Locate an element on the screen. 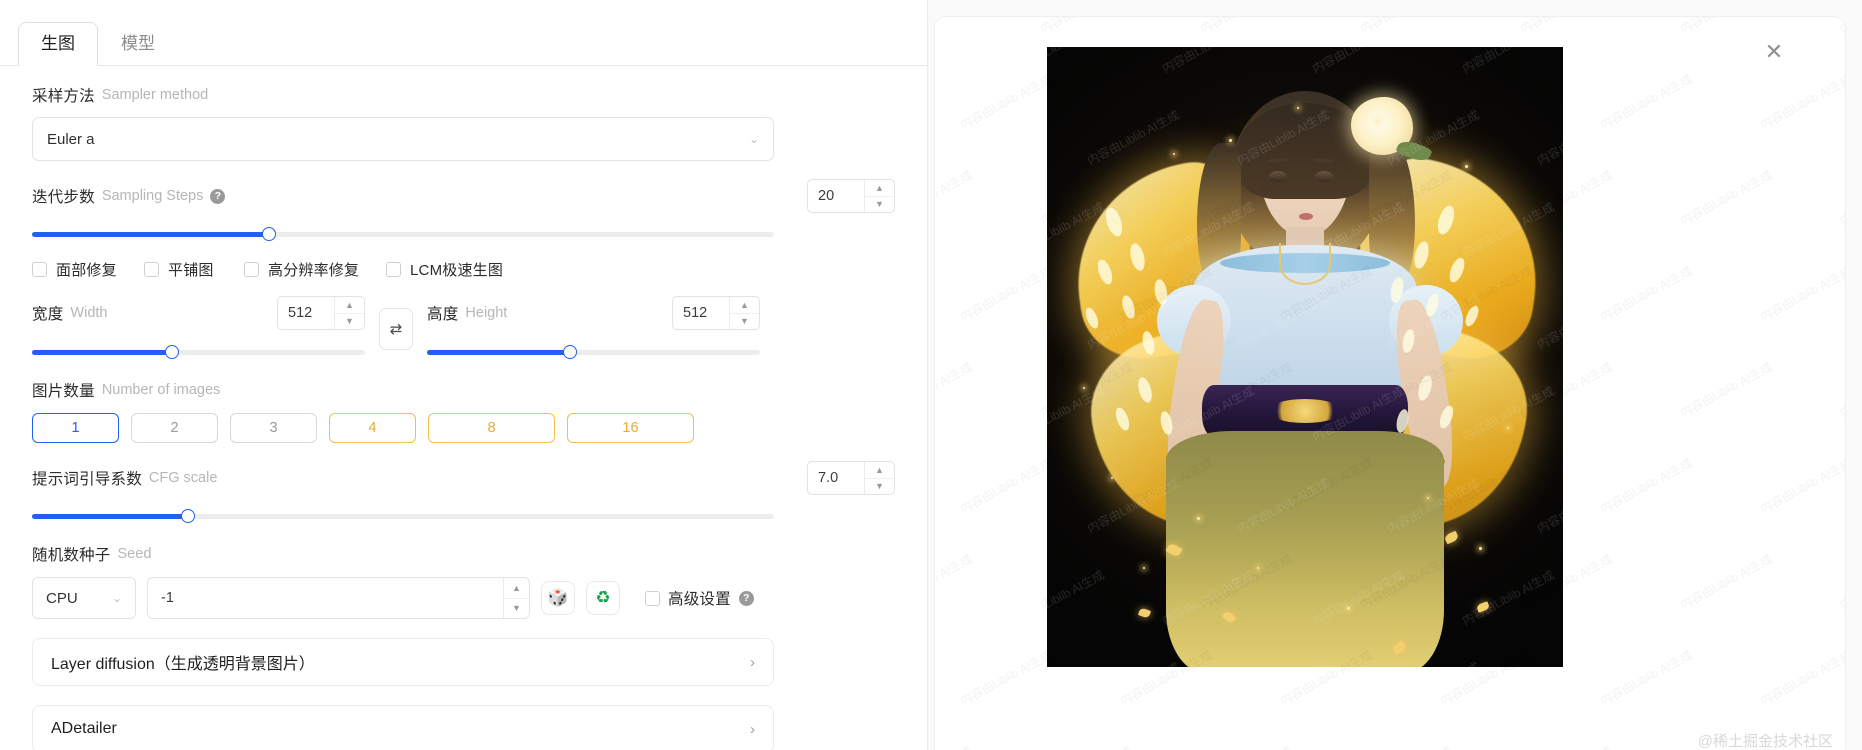 Image resolution: width=1862 pixels, height=750 pixels. width-number-input: ▲ ▼ is located at coordinates (321, 313).